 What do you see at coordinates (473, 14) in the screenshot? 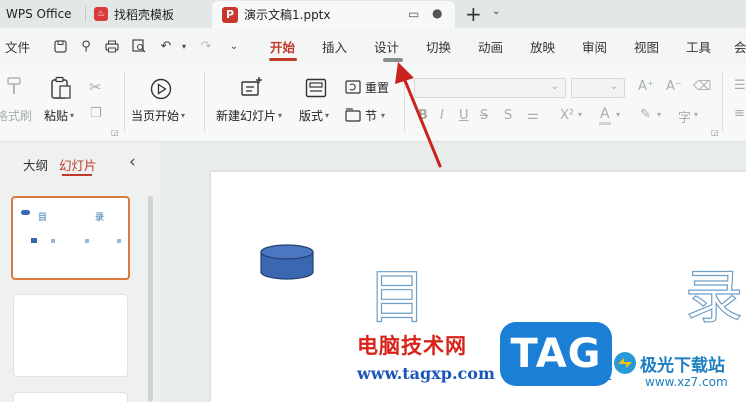
I see `new-tab-button: +` at bounding box center [473, 14].